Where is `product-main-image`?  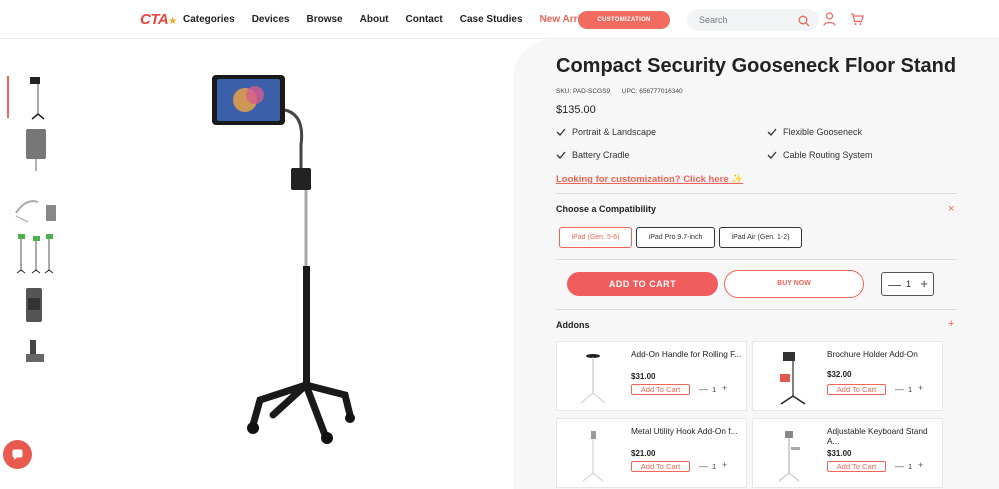
product-main-image is located at coordinates (280, 257).